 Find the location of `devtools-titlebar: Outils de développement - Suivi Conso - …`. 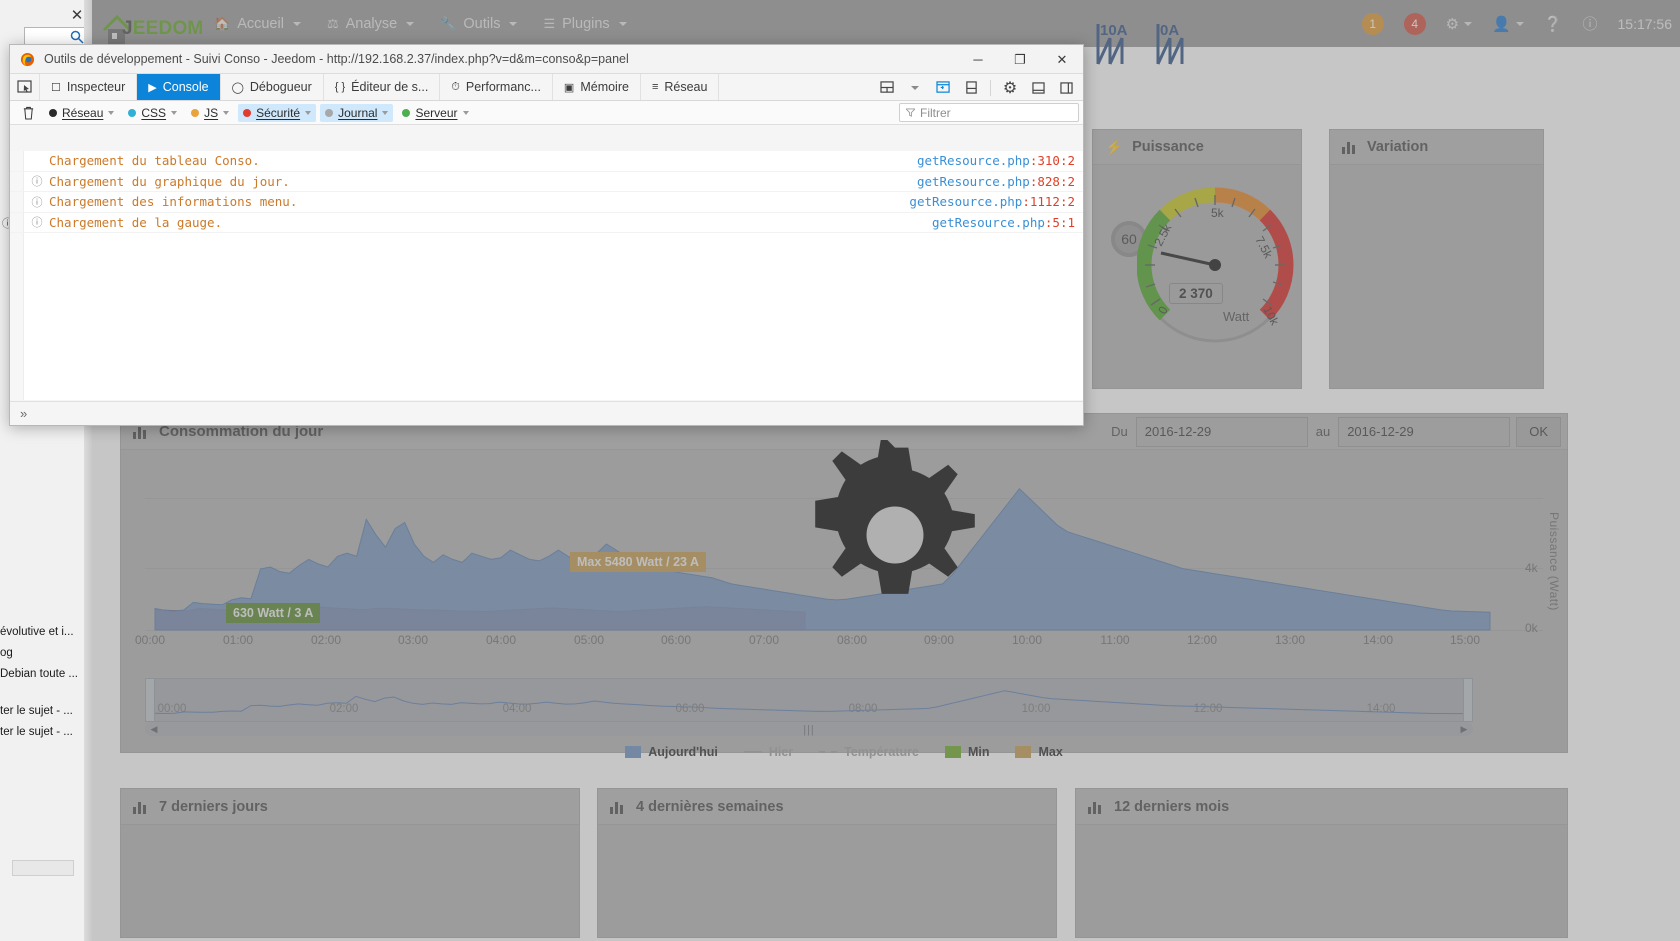

devtools-titlebar: Outils de développement - Suivi Conso - … is located at coordinates (546, 59).